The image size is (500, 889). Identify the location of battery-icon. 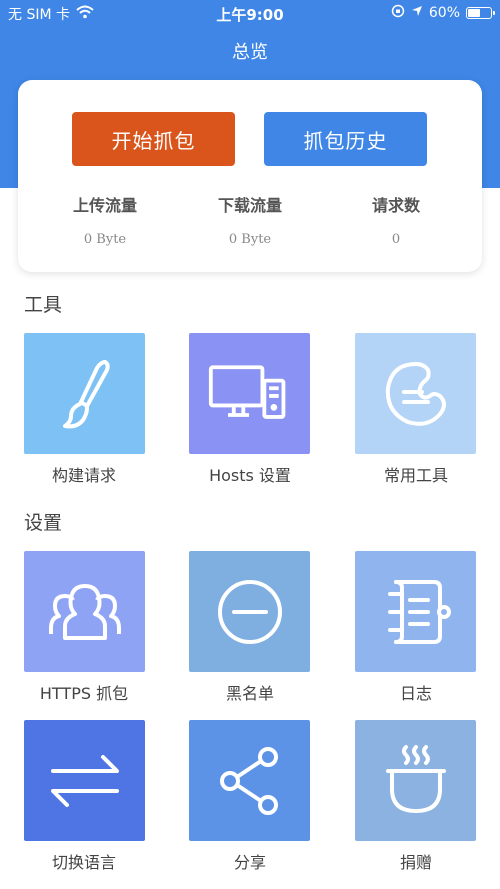
(480, 13).